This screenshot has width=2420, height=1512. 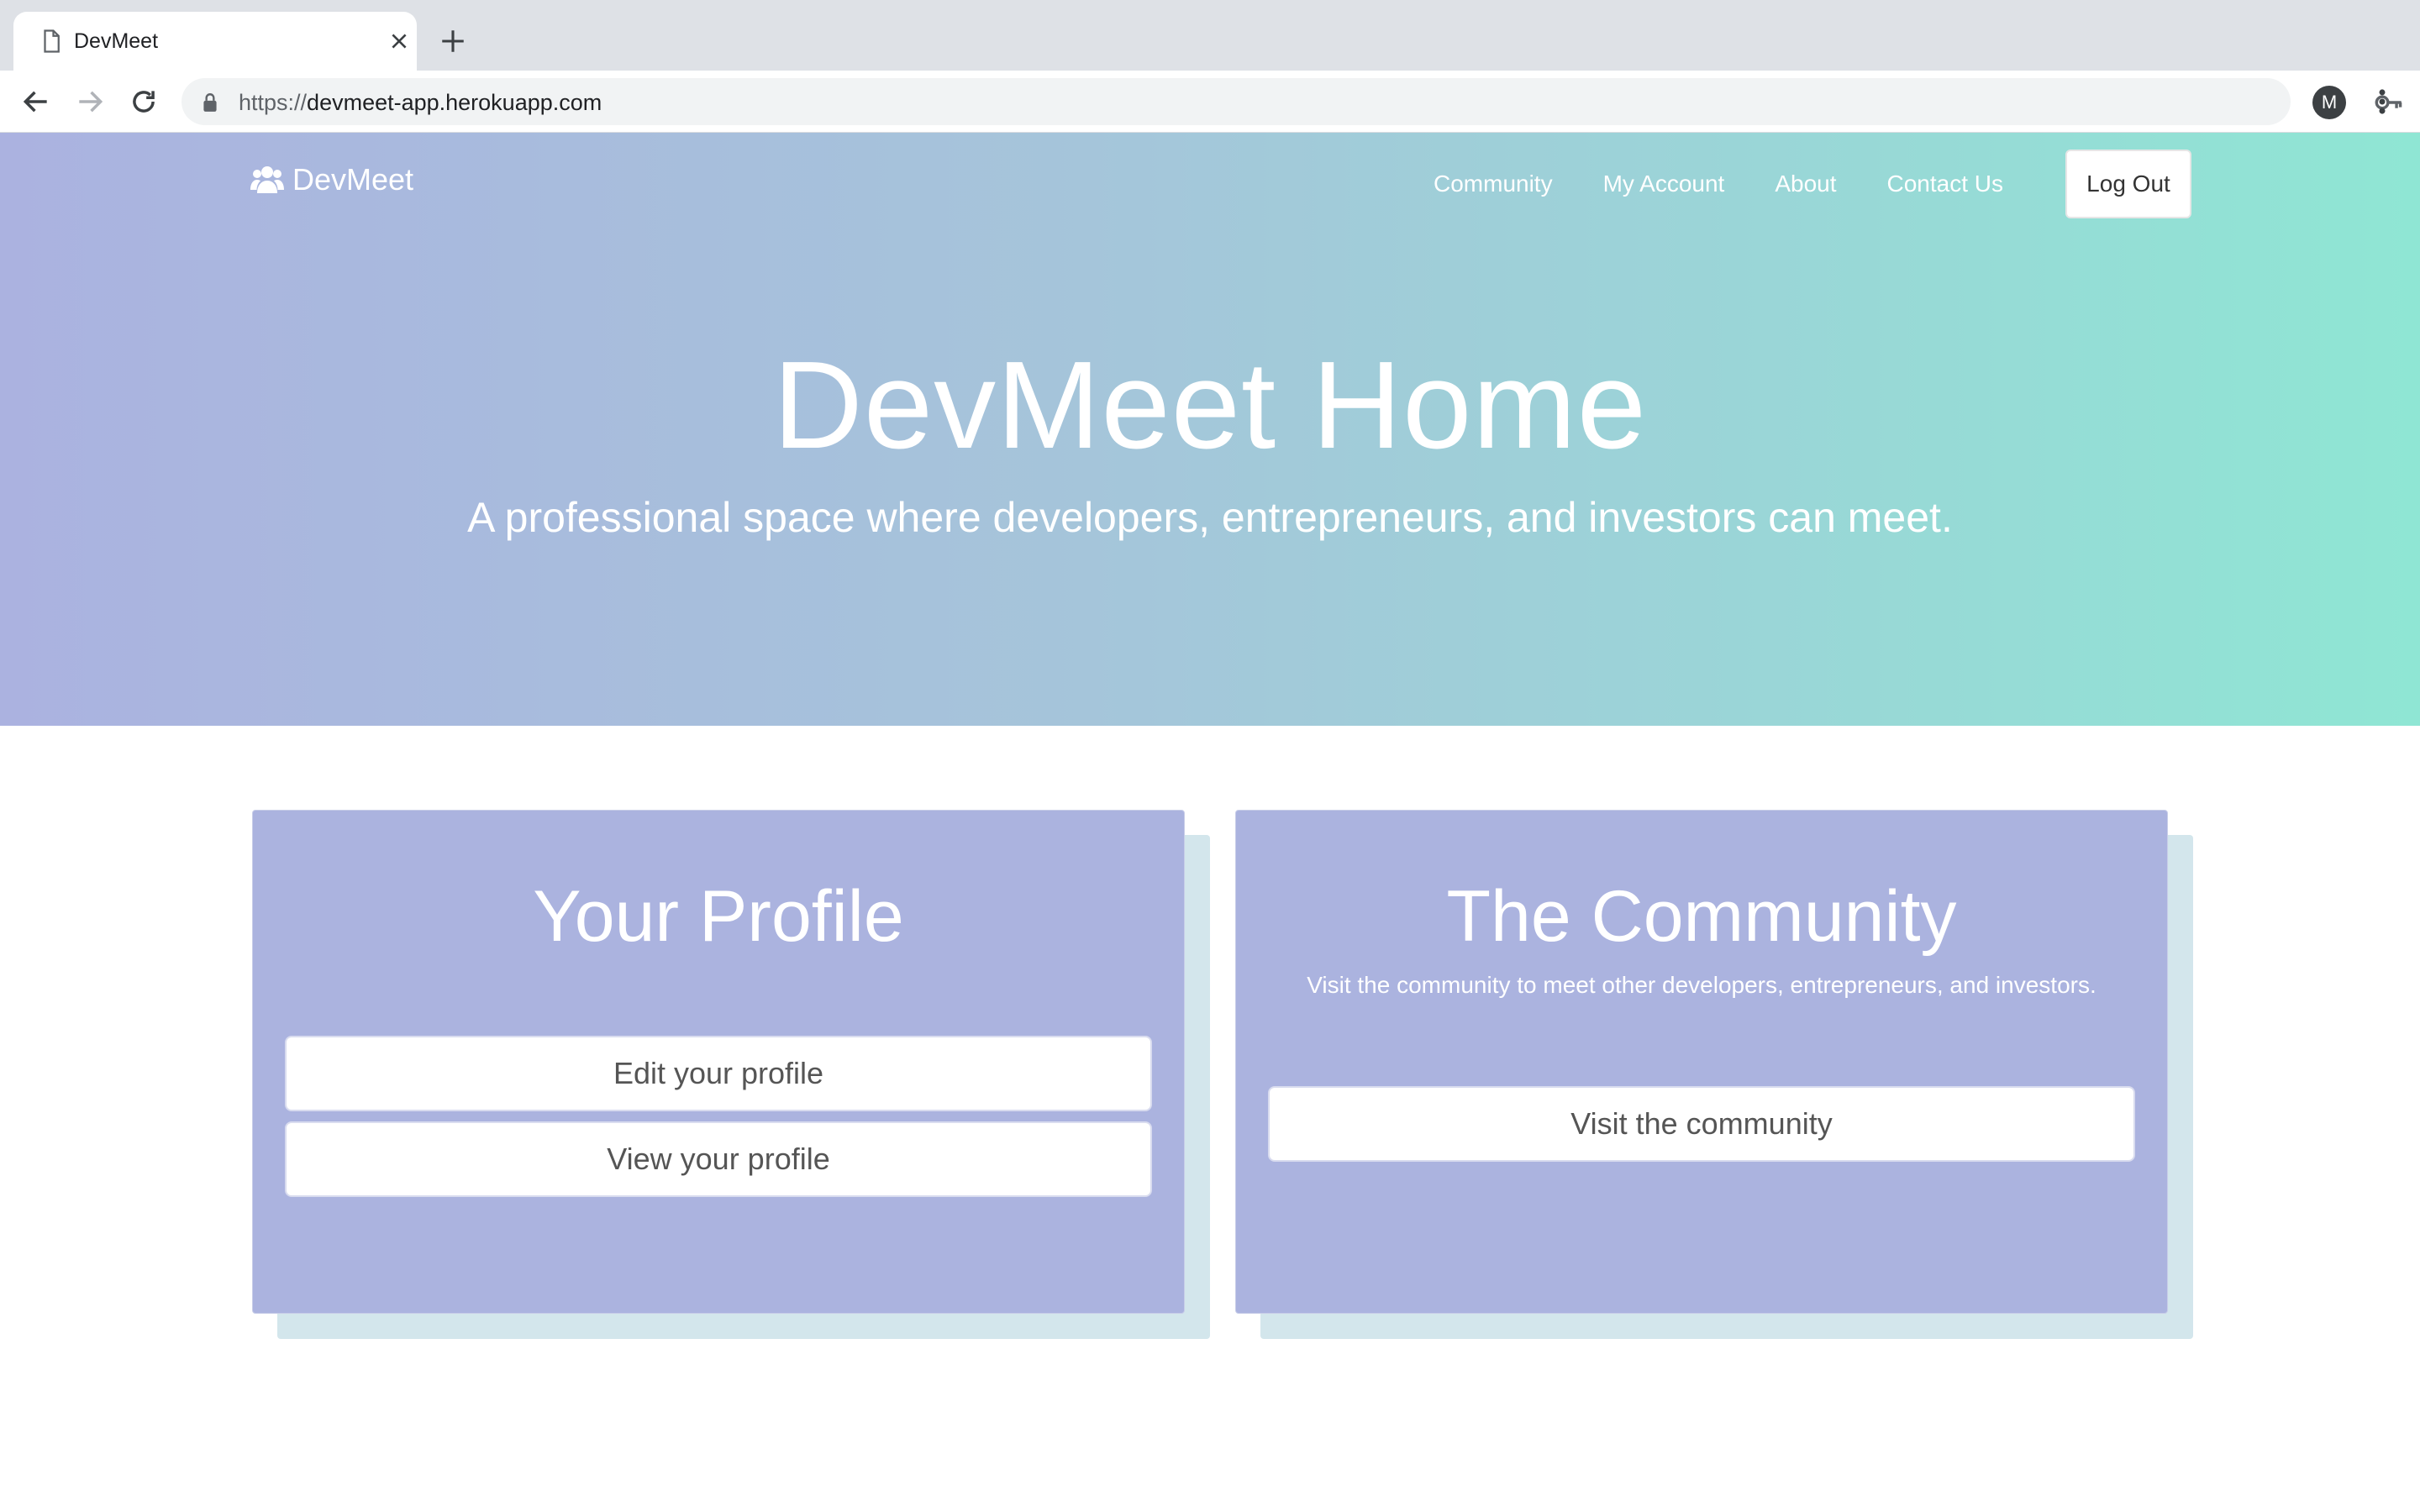 What do you see at coordinates (719, 916) in the screenshot?
I see `profile-card-title: Your Profile` at bounding box center [719, 916].